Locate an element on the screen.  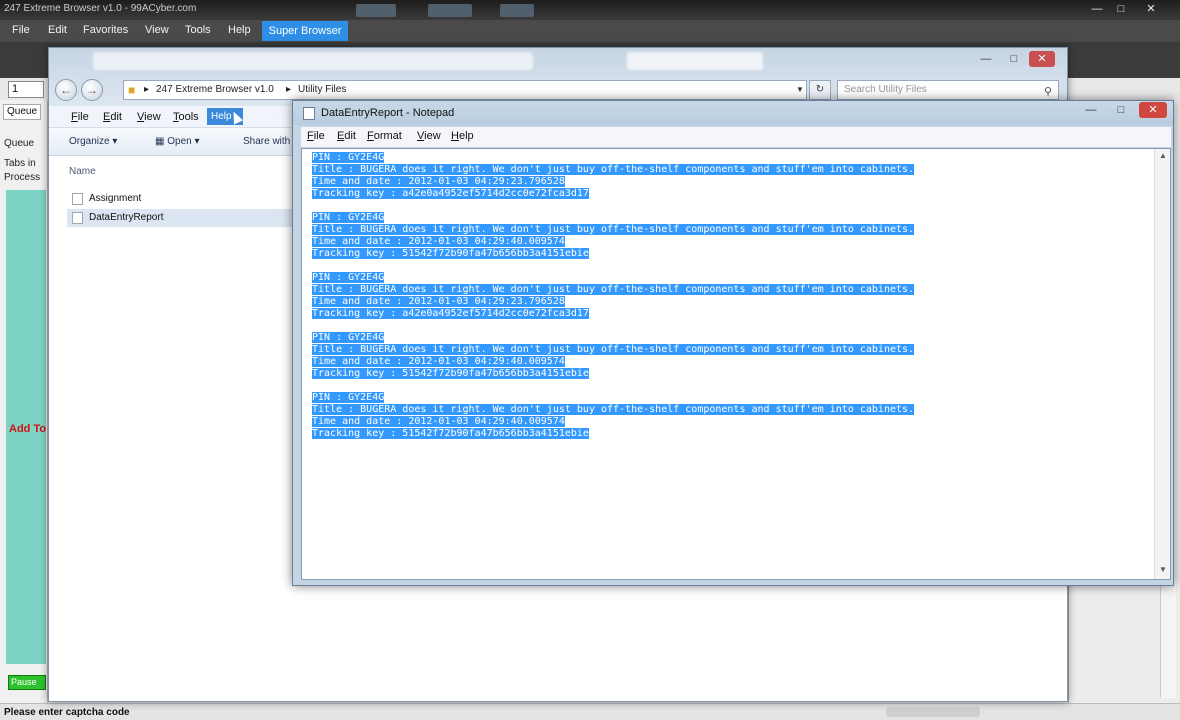
notepad-menubar: File Edit Format View Help is located at coordinates (736, 137).